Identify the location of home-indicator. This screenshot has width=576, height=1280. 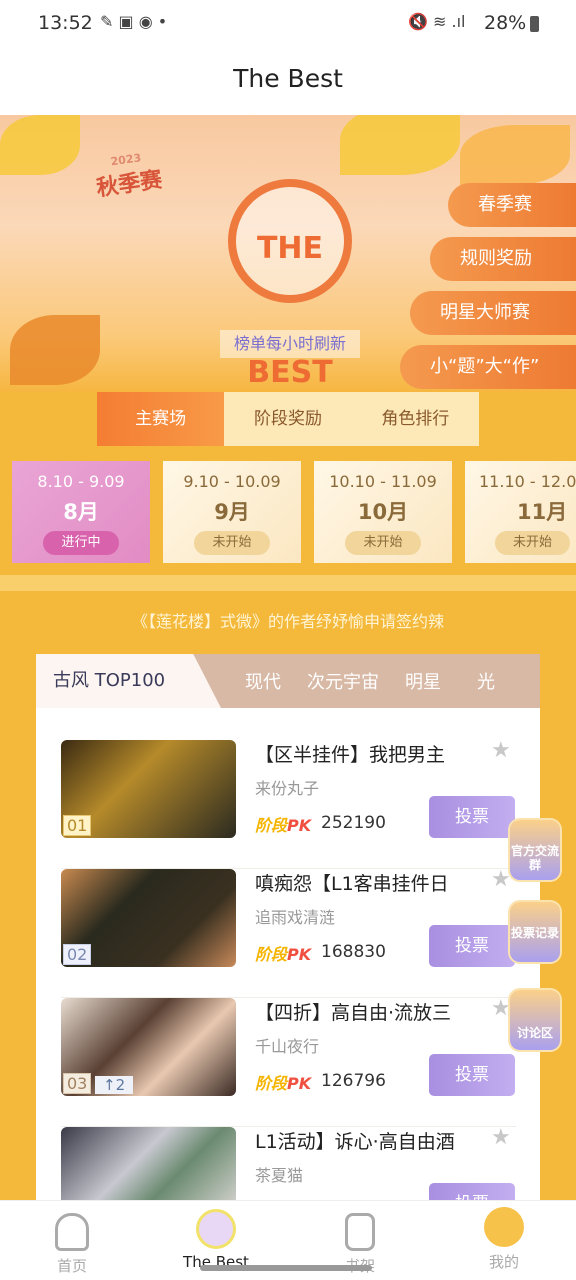
(286, 1268).